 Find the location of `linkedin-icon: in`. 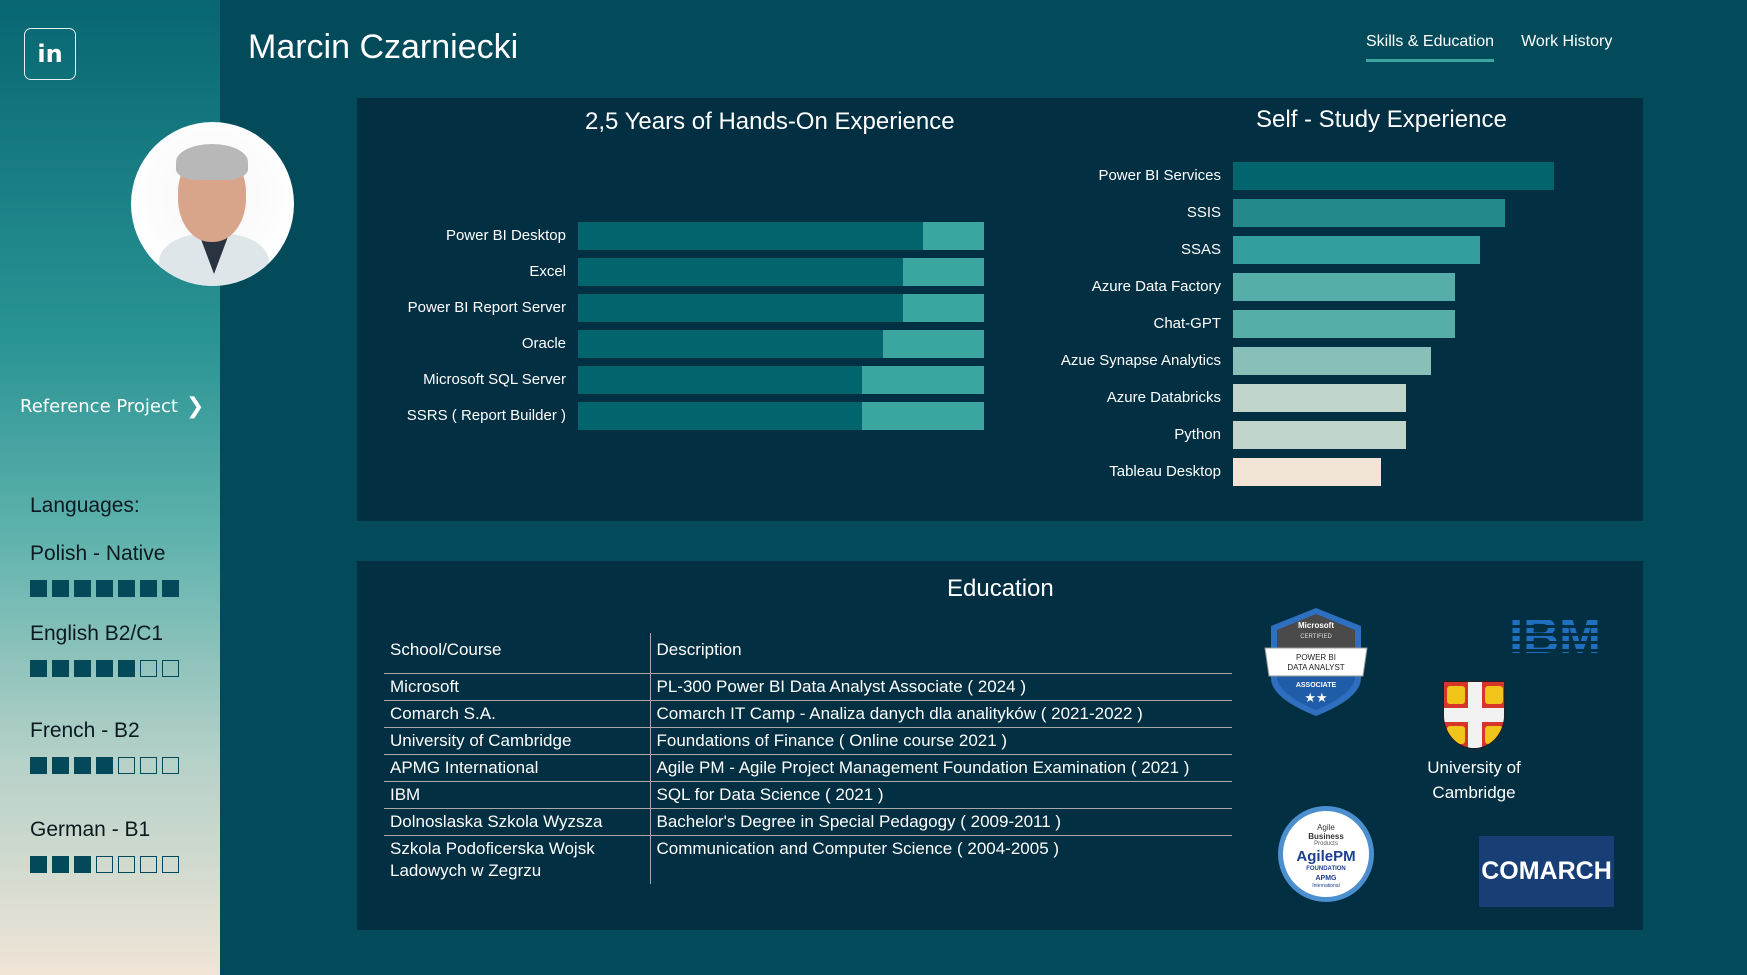

linkedin-icon: in is located at coordinates (50, 54).